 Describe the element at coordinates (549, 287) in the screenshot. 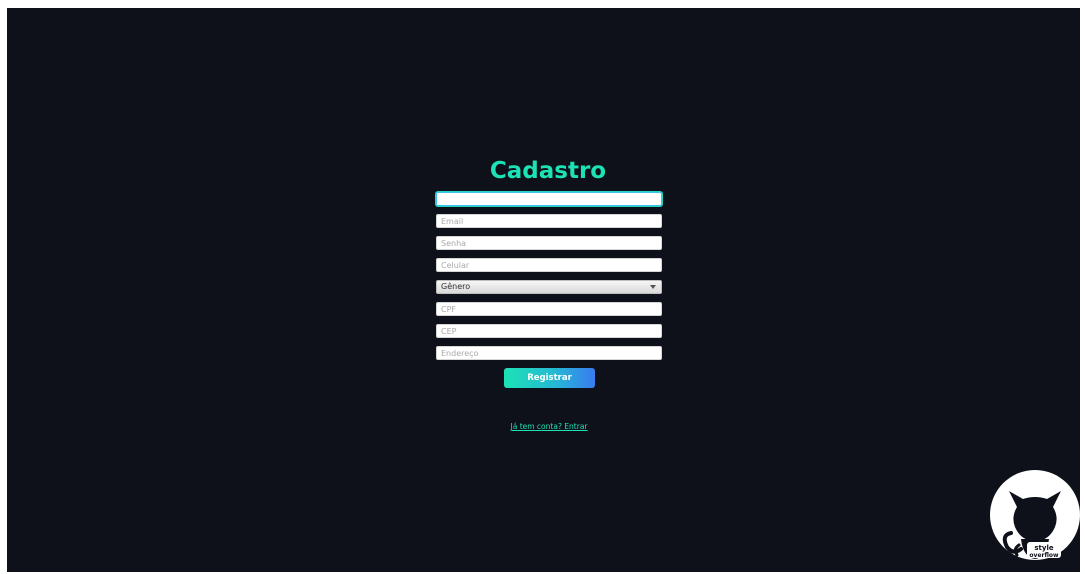

I see `gender-select: Gênero` at that location.